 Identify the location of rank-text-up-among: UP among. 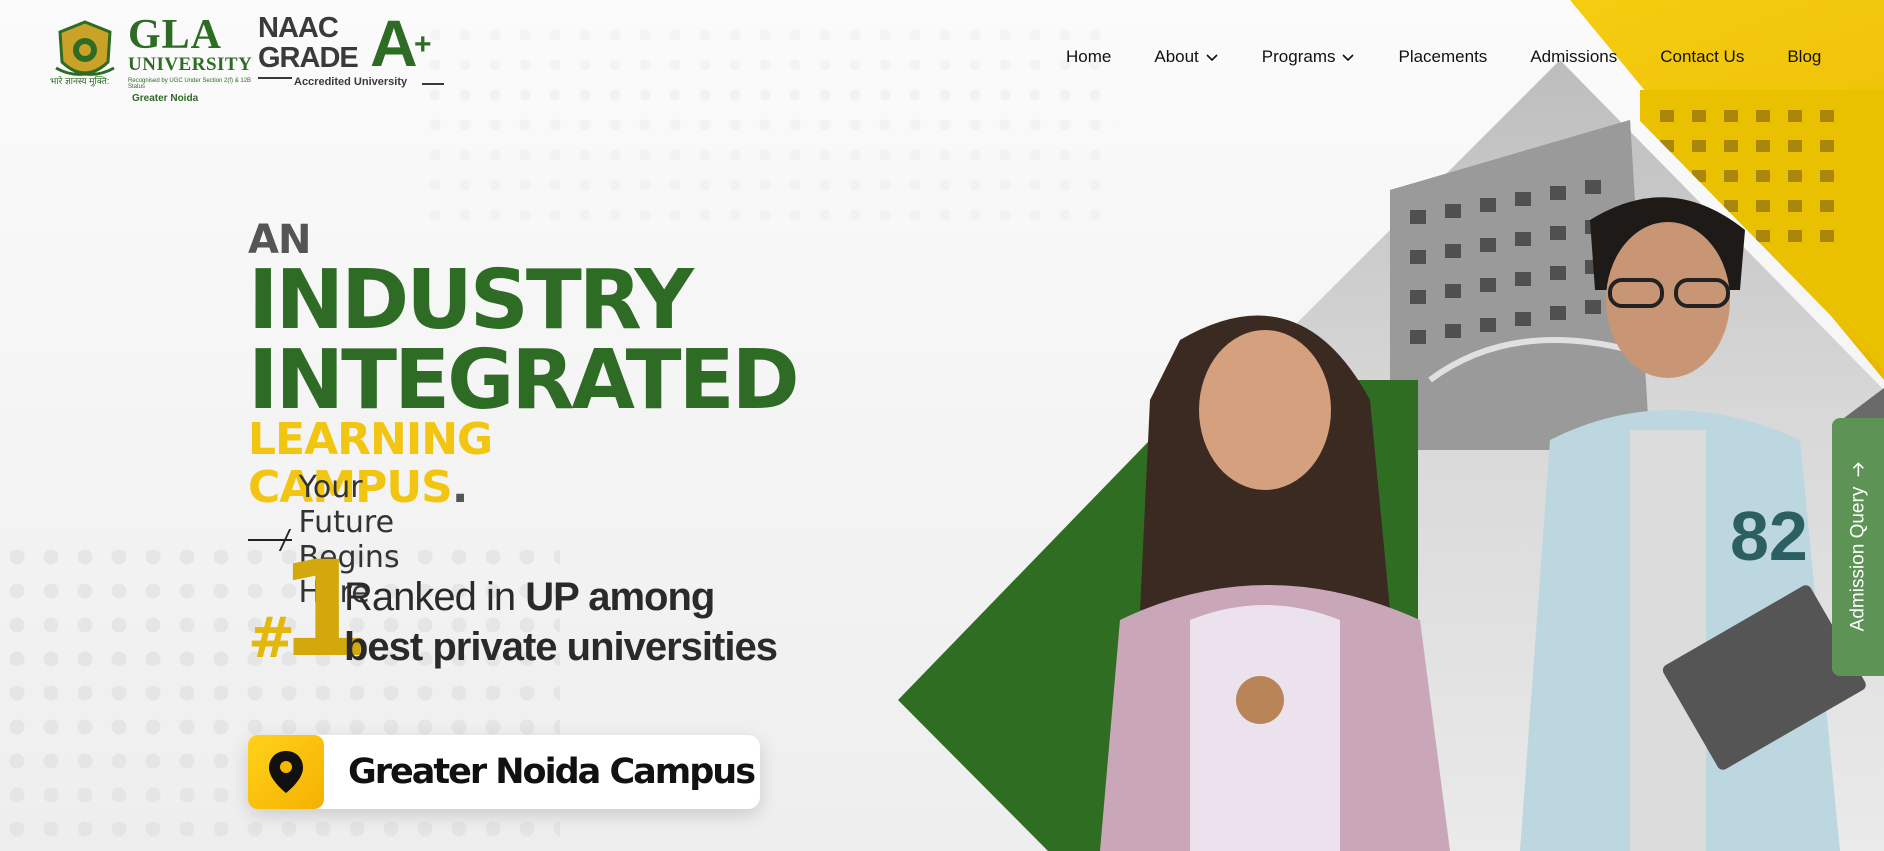
(620, 597).